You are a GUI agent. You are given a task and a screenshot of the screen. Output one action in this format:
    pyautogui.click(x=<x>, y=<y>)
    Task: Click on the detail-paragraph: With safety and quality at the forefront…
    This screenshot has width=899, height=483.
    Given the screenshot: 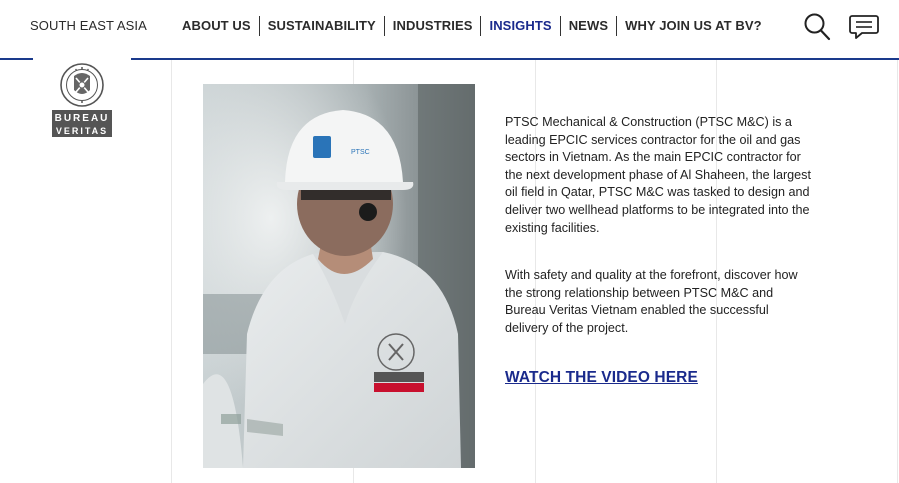 What is the action you would take?
    pyautogui.click(x=651, y=301)
    